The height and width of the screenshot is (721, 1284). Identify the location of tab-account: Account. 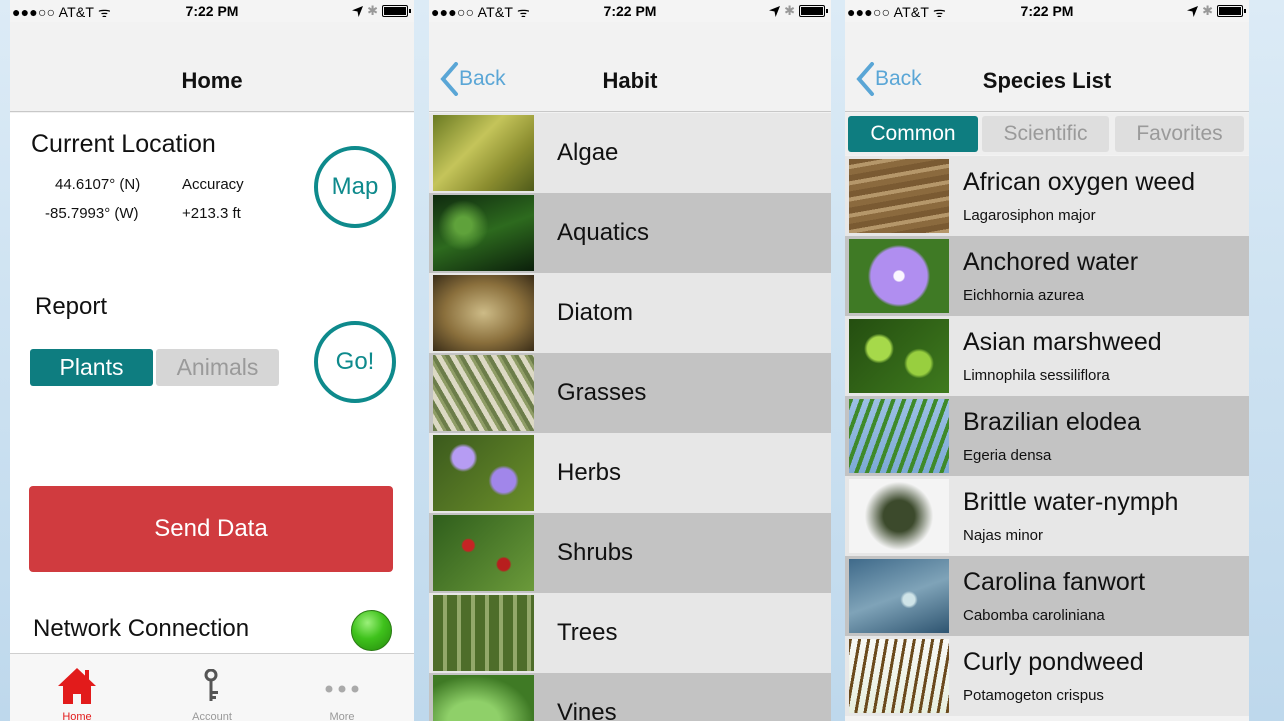
(212, 687).